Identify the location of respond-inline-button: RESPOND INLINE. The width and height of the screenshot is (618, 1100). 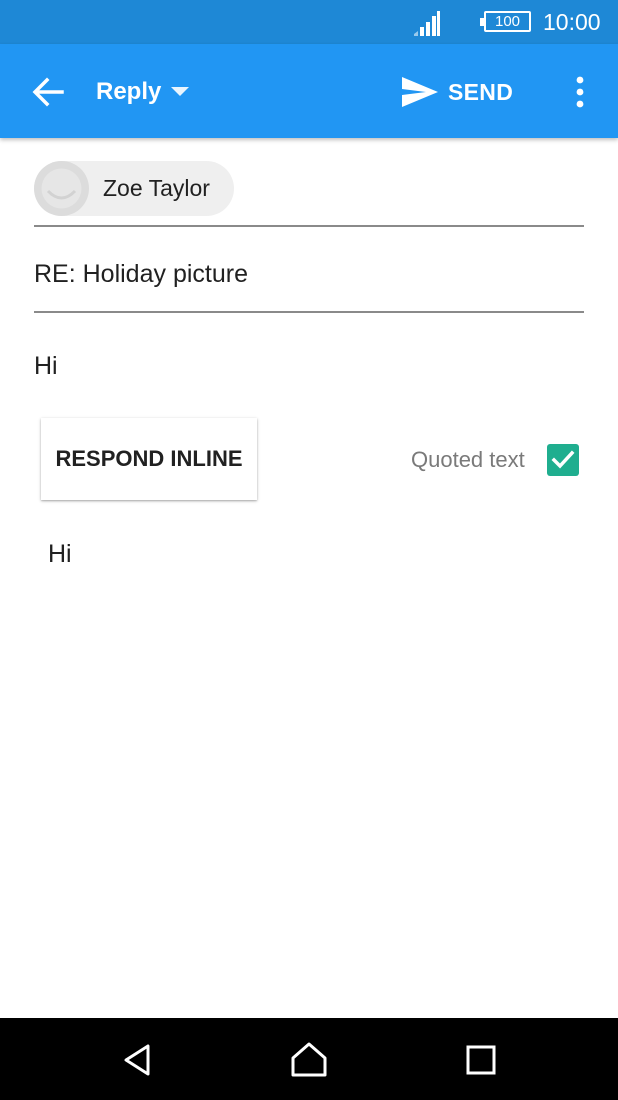
(149, 459).